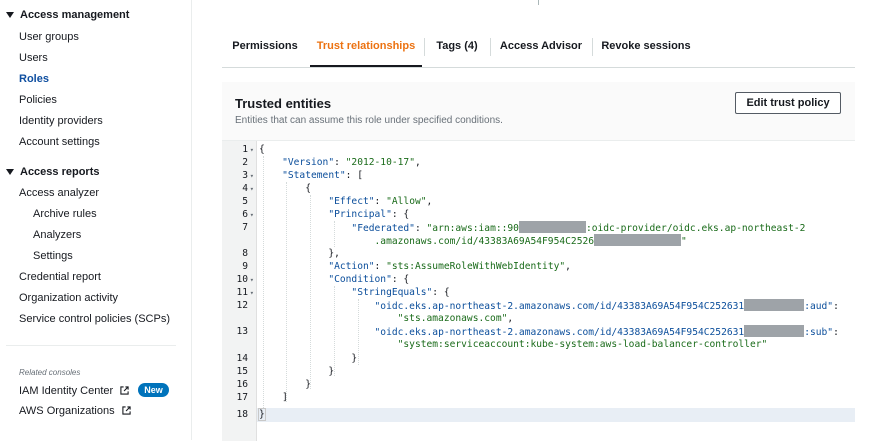  Describe the element at coordinates (242, 371) in the screenshot. I see `line-number: 15` at that location.